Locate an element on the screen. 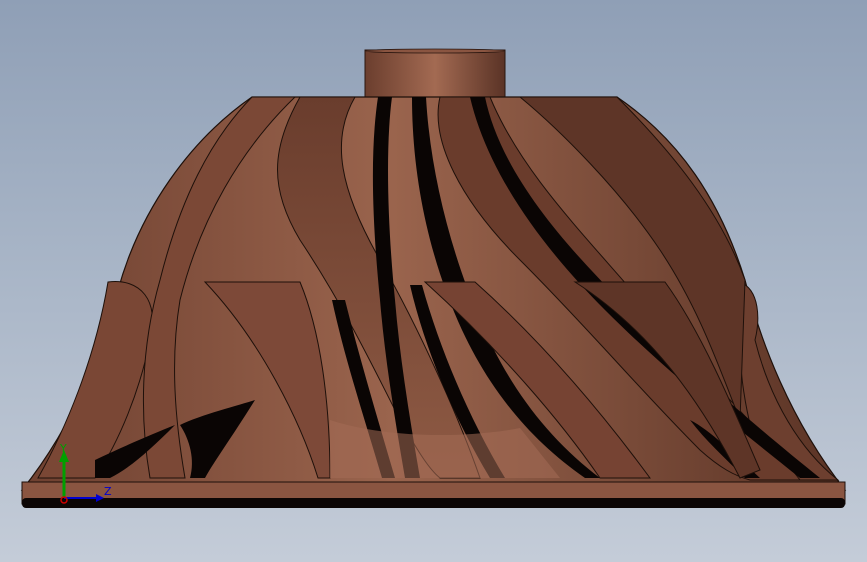  z-axis-label: Z is located at coordinates (108, 491).